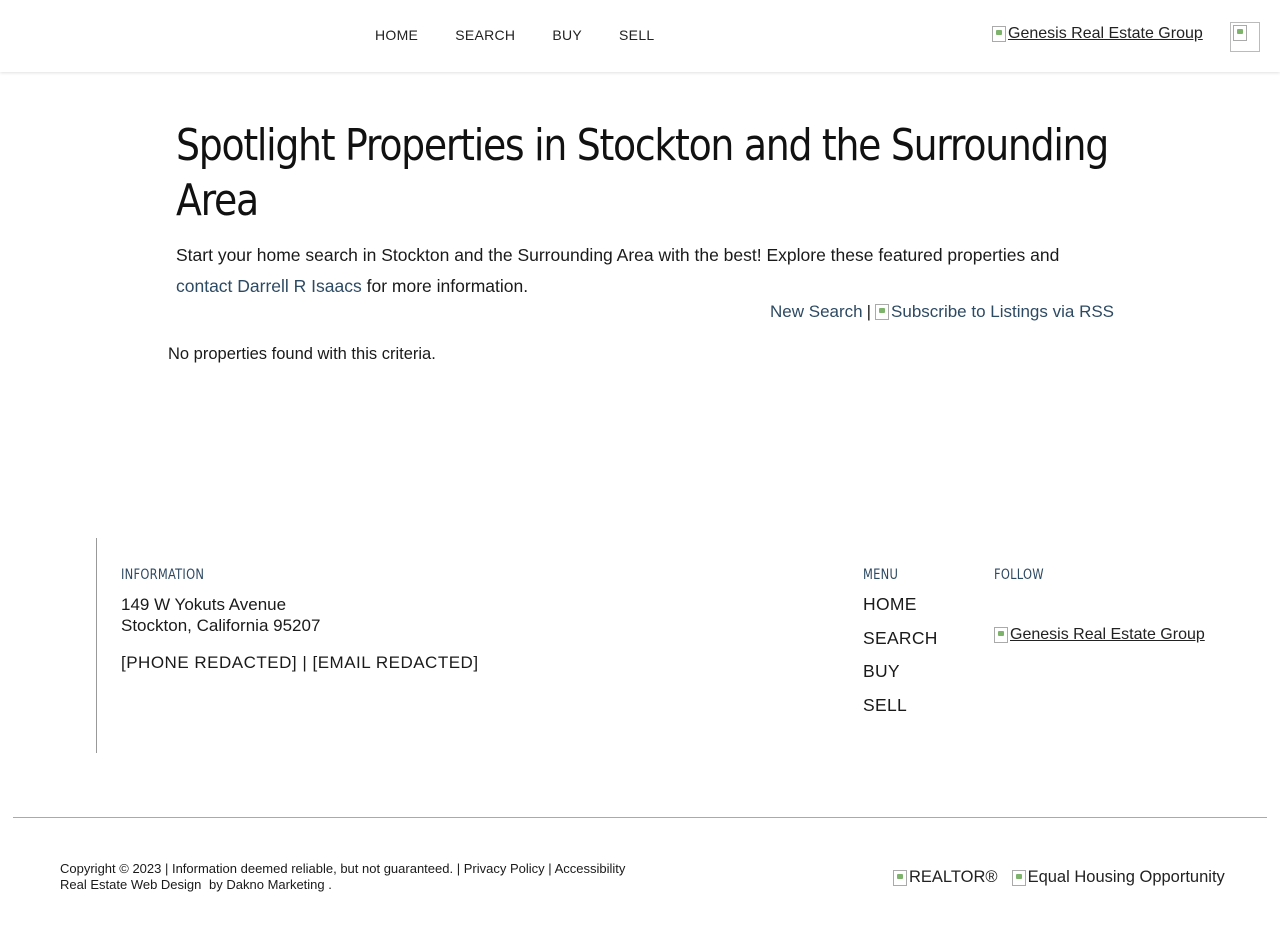 The width and height of the screenshot is (1280, 939). I want to click on web-design-link: Real Estate Web Design, so click(130, 884).